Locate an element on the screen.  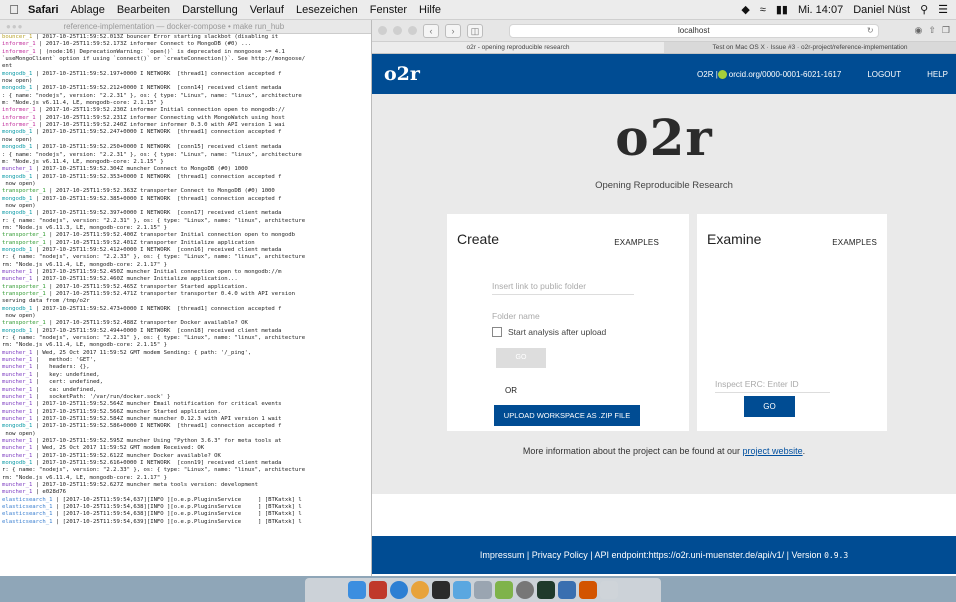
menubar-status: ◆ ≈ ▮▮ Mi. 14:07 Daniel Nüst ⚲ ☰ is located at coordinates (848, 10).